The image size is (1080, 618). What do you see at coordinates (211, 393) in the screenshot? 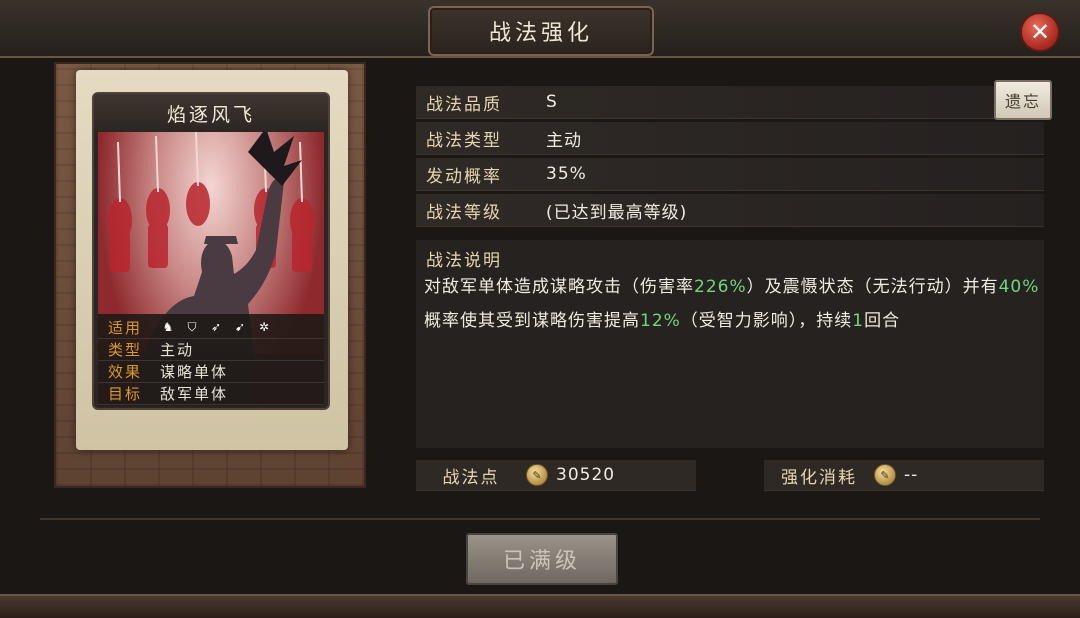
I see `info-row-target: 目标 敌军单体` at bounding box center [211, 393].